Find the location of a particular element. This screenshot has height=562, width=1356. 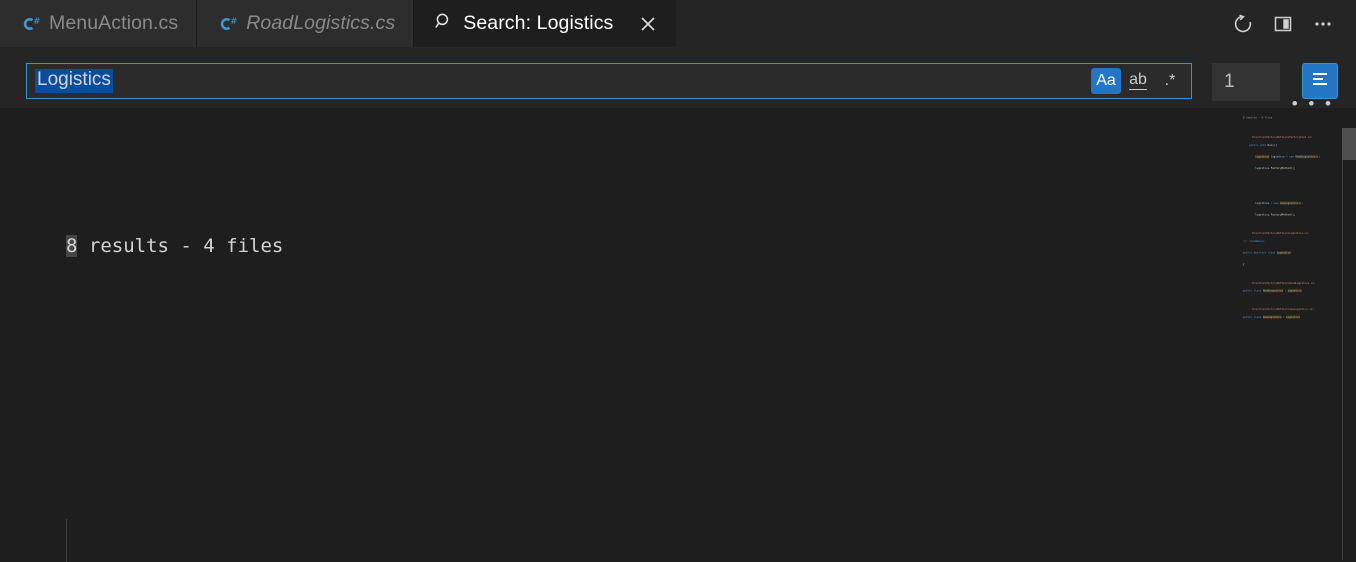

tab-roadlogistics-cs: # RoadLogistics.cs is located at coordinates (306, 23).